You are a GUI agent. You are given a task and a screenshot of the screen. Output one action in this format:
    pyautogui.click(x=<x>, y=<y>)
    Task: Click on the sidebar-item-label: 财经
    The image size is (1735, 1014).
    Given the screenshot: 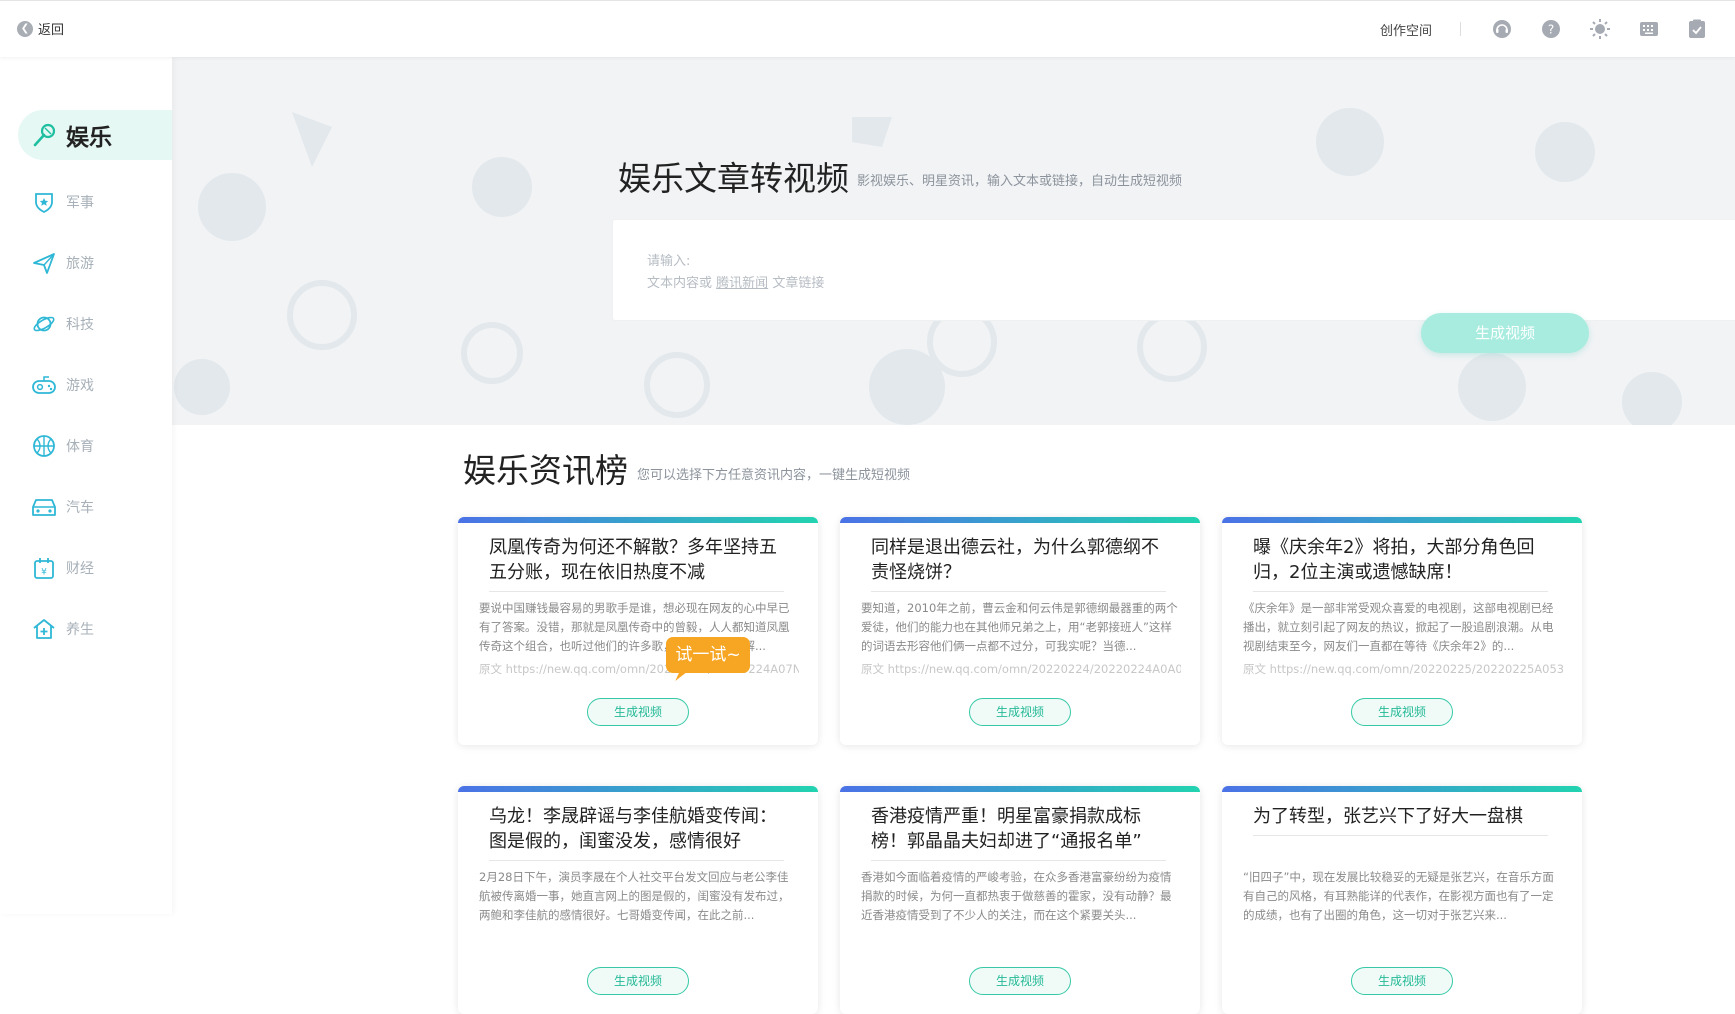 What is the action you would take?
    pyautogui.click(x=80, y=569)
    